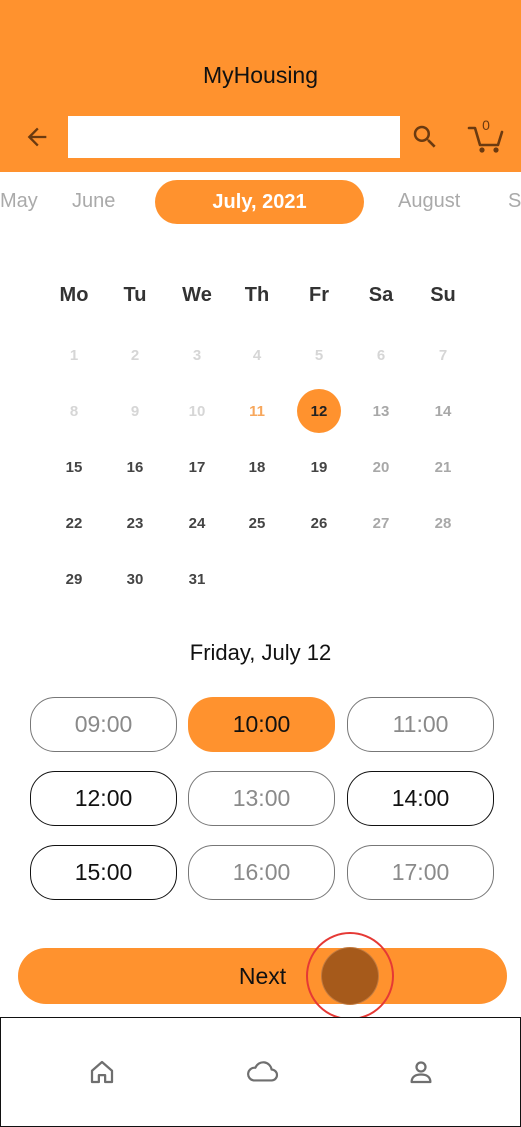  What do you see at coordinates (319, 467) in the screenshot?
I see `calendar-day: 19` at bounding box center [319, 467].